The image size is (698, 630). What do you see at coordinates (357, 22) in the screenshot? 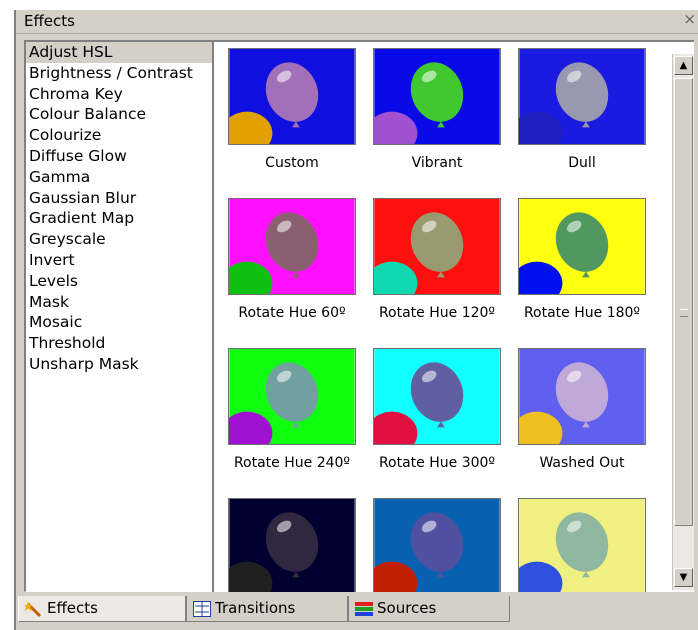
I see `title-bar: Effects ×` at bounding box center [357, 22].